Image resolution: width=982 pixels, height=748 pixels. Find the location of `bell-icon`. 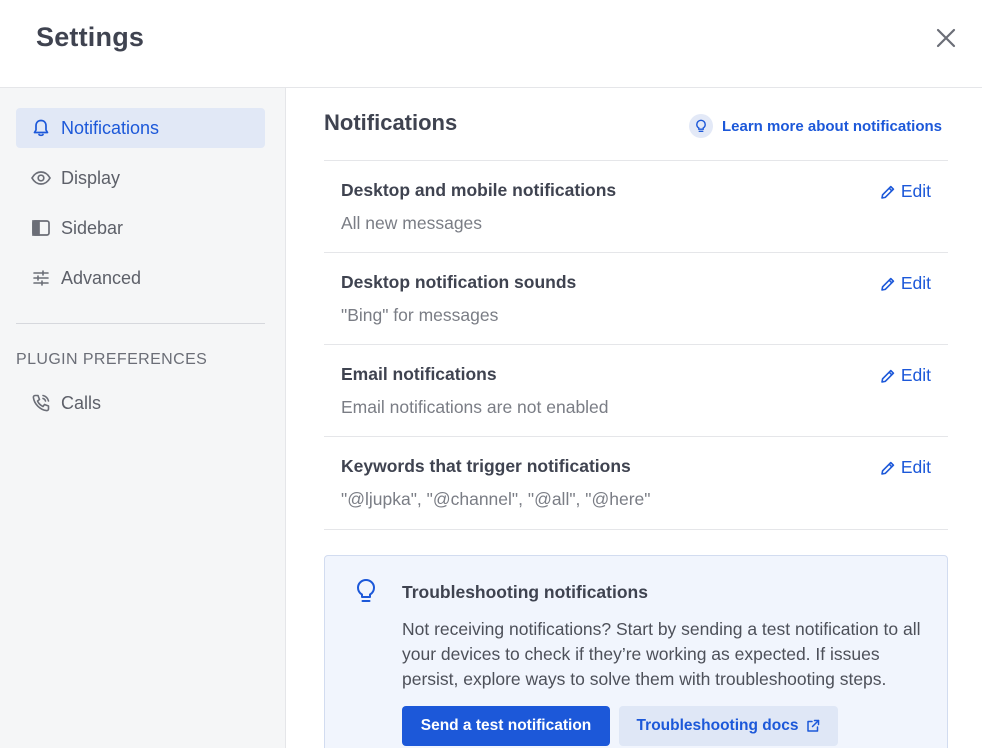

bell-icon is located at coordinates (41, 128).